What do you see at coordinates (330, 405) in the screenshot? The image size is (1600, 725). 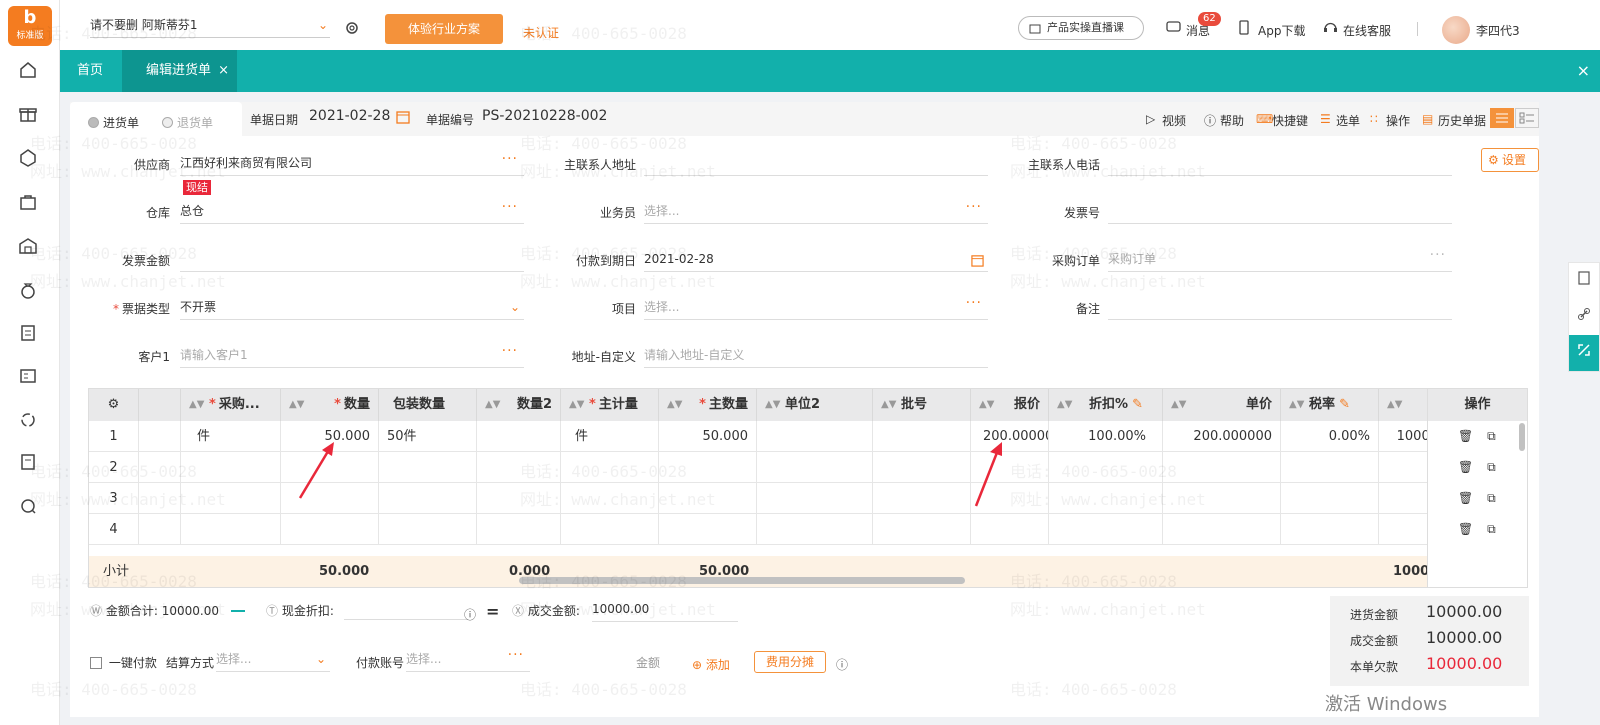 I see `column-header-qty: ▲▼ * 数量` at bounding box center [330, 405].